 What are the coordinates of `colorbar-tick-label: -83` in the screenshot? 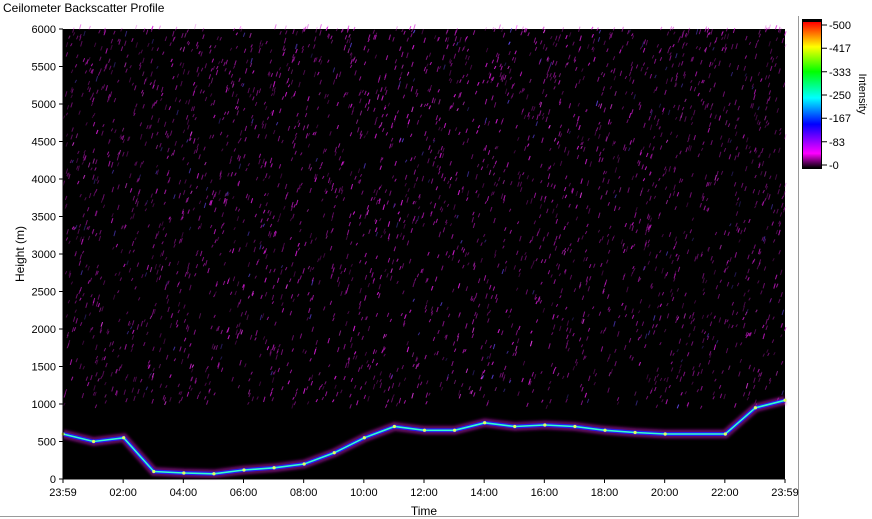 It's located at (837, 143).